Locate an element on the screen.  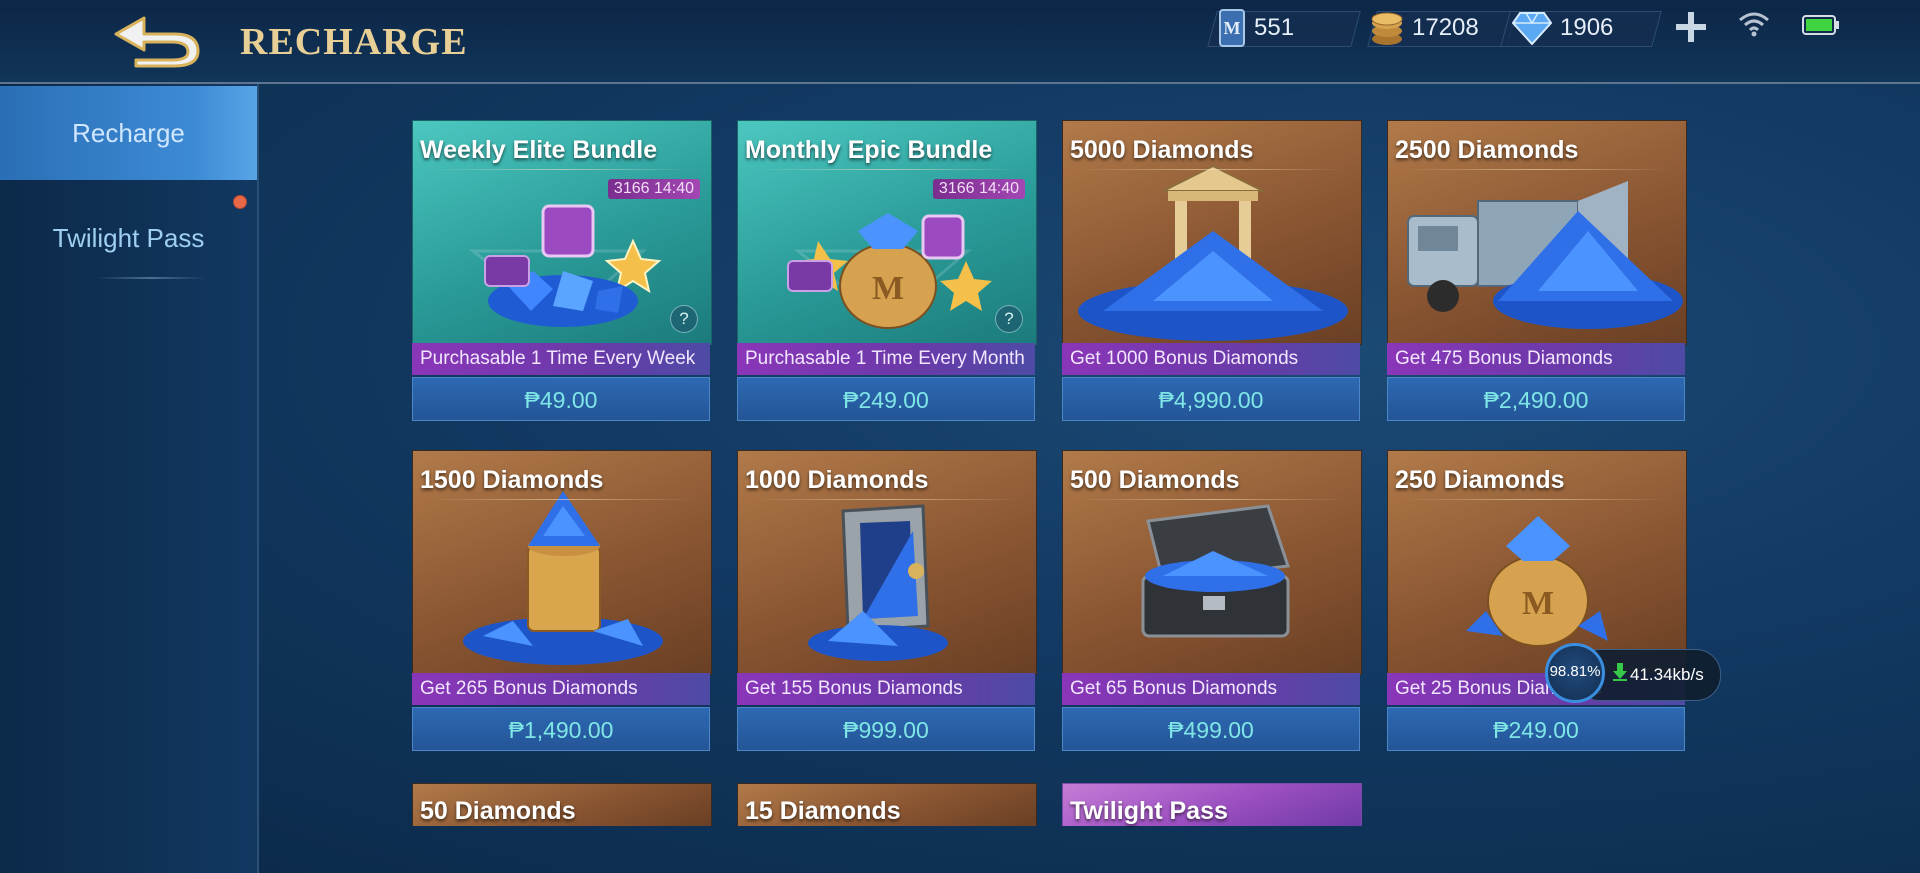
coin-stack-icon is located at coordinates (1387, 28).